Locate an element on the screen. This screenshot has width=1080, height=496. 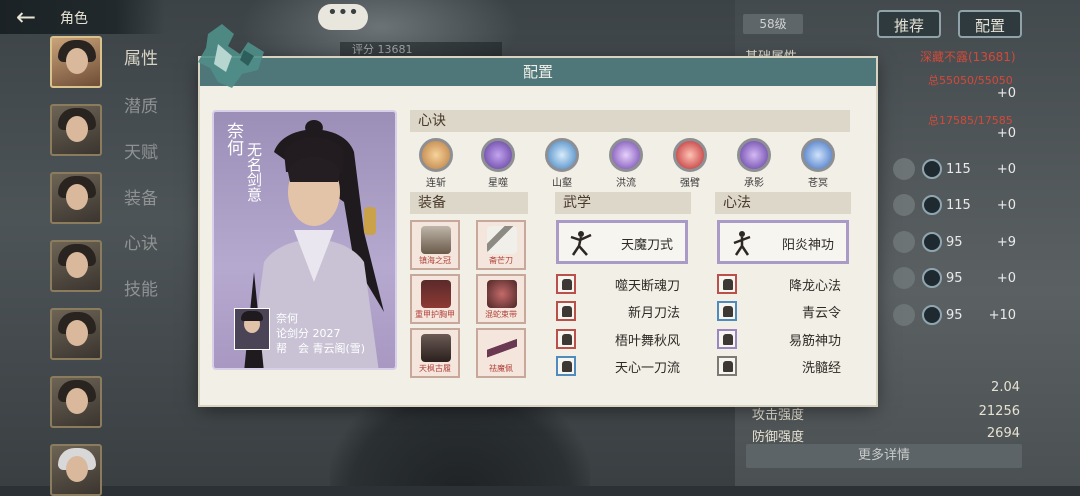
martial-pose-icon is located at coordinates (581, 243).